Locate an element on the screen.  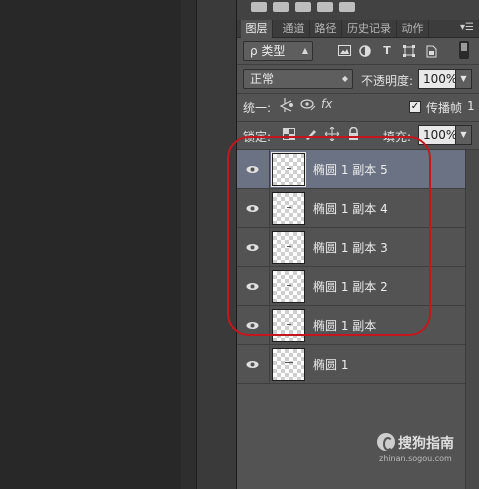
layer-name: 椭圆 1 is located at coordinates (330, 364).